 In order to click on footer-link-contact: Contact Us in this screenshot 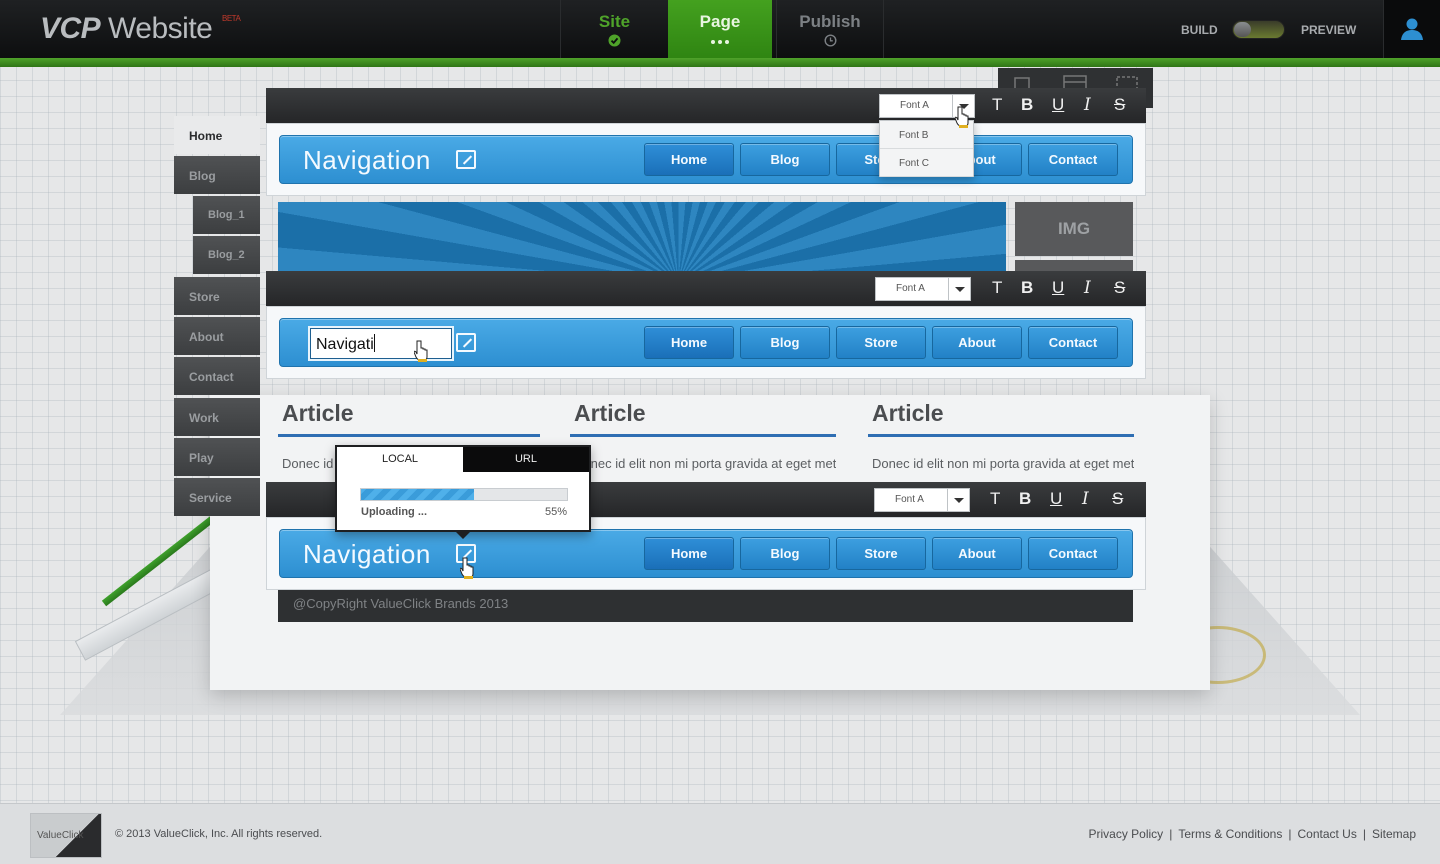, I will do `click(1326, 834)`.